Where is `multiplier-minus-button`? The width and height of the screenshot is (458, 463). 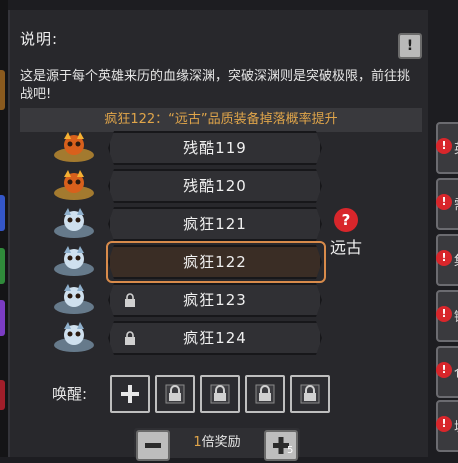
multiplier-minus-button is located at coordinates (153, 445).